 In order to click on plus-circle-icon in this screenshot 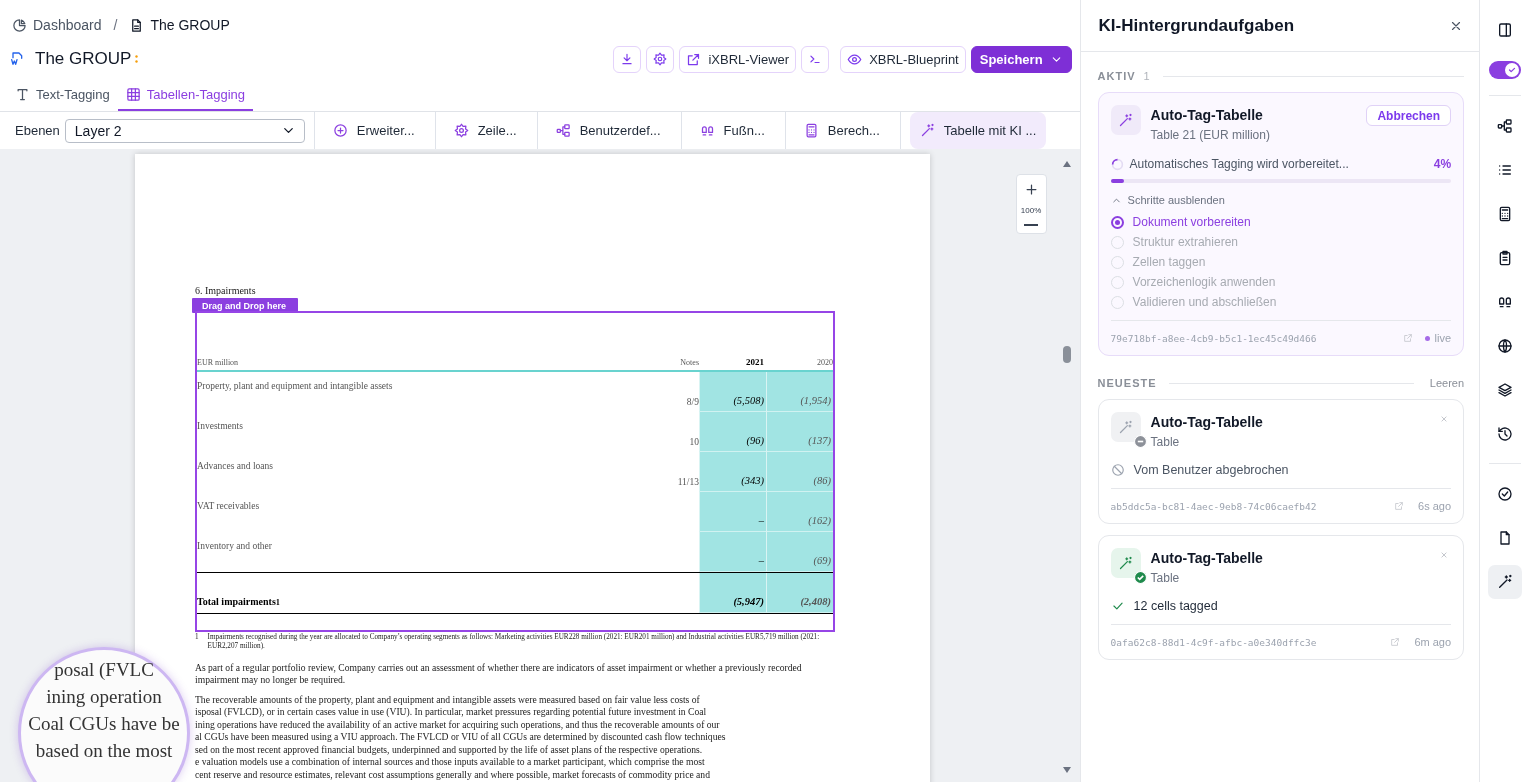, I will do `click(340, 130)`.